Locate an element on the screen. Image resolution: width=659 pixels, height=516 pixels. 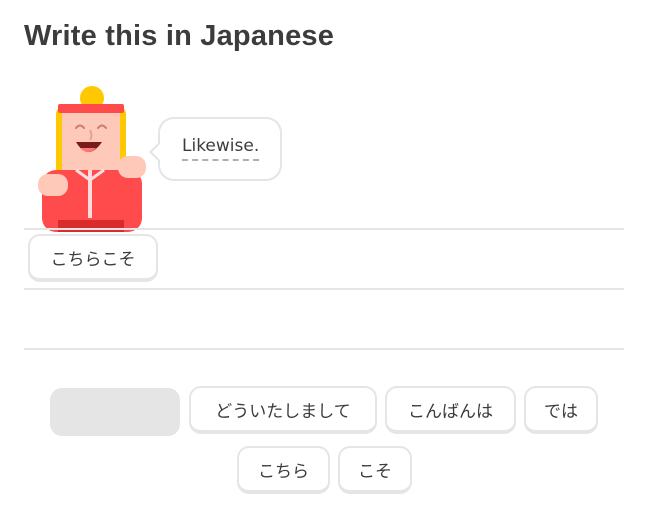
word-bank-tile: こそ is located at coordinates (375, 470).